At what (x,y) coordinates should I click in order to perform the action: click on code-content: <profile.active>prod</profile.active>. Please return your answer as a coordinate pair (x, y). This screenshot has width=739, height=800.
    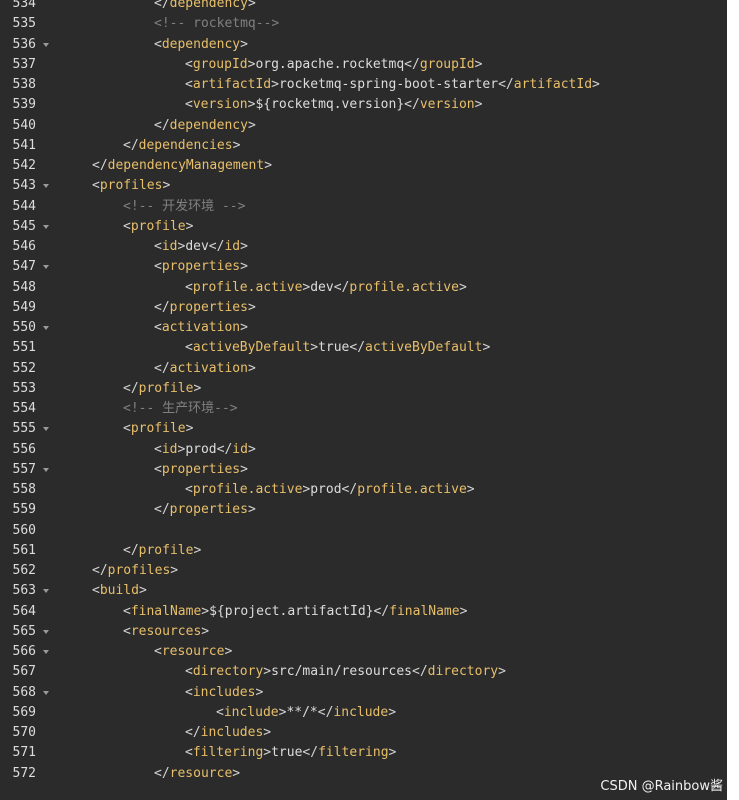
    Looking at the image, I should click on (330, 490).